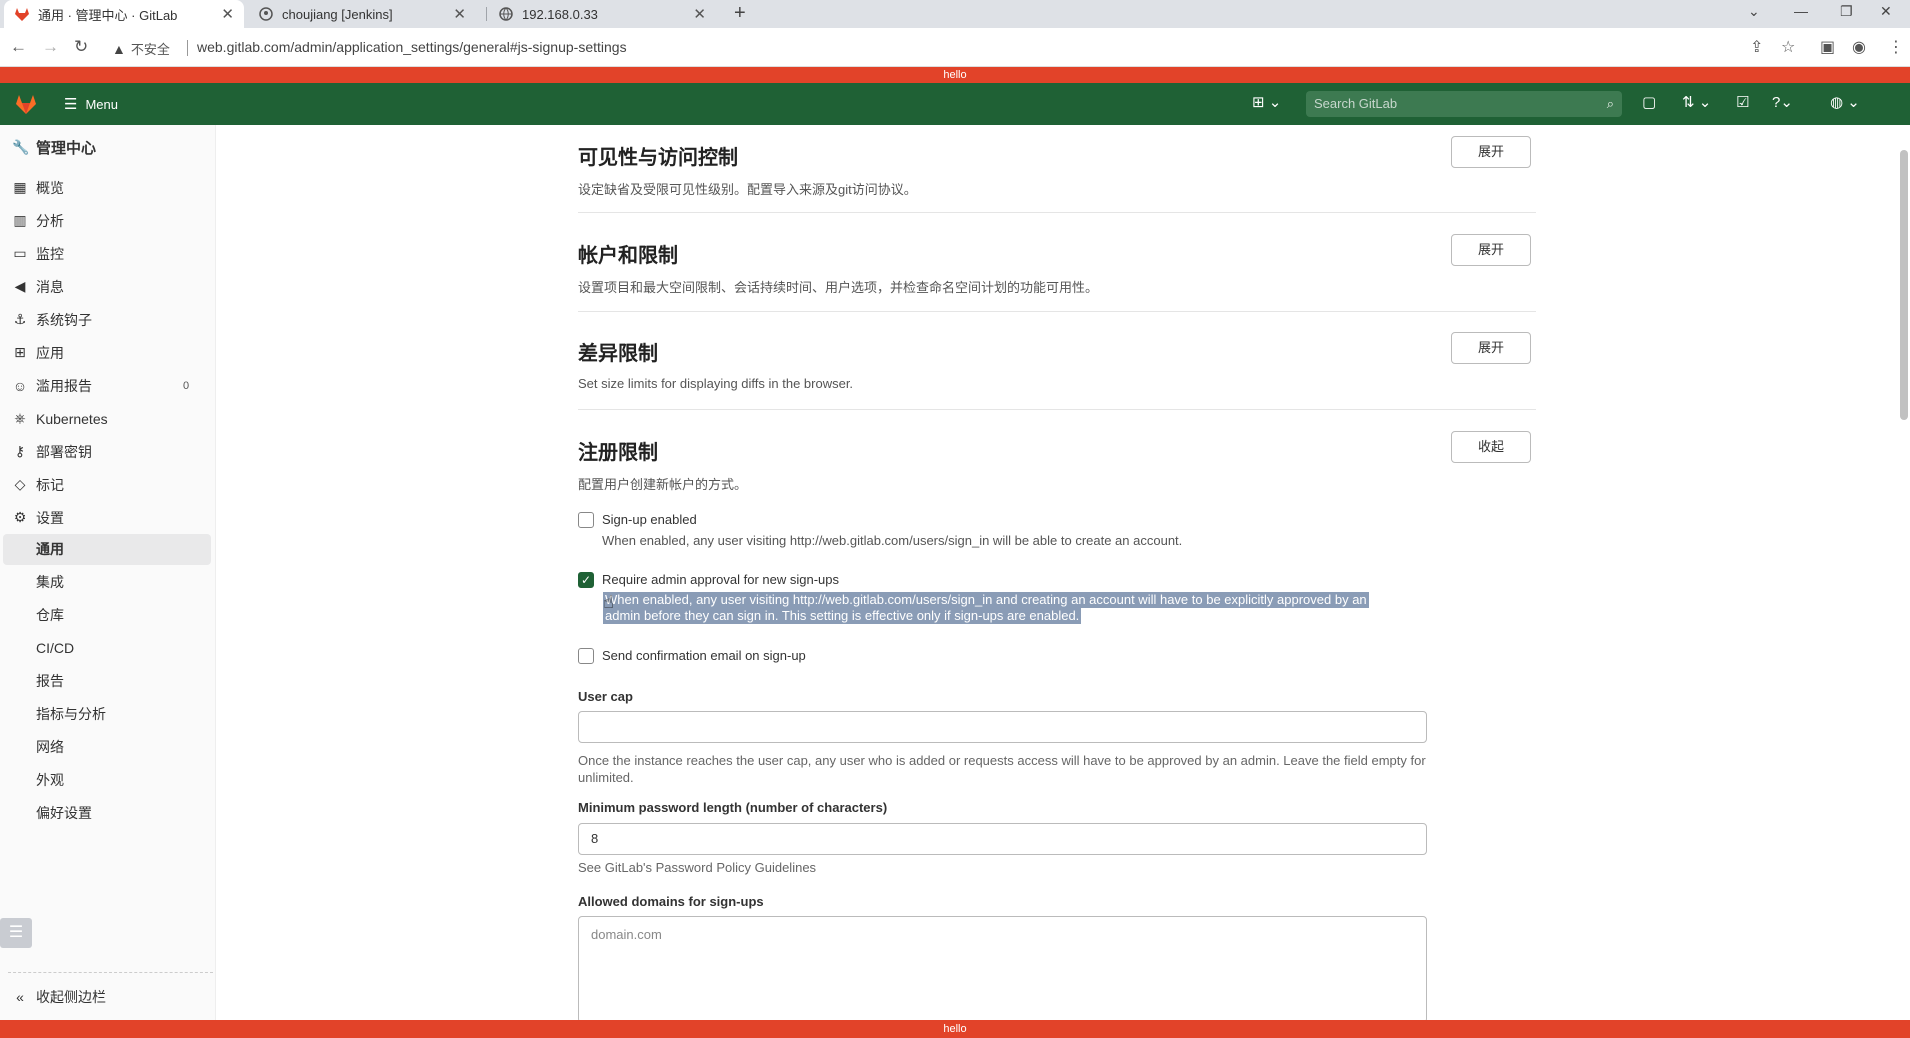  Describe the element at coordinates (1845, 102) in the screenshot. I see `user-avatar-icon: ◍ ⌄` at that location.